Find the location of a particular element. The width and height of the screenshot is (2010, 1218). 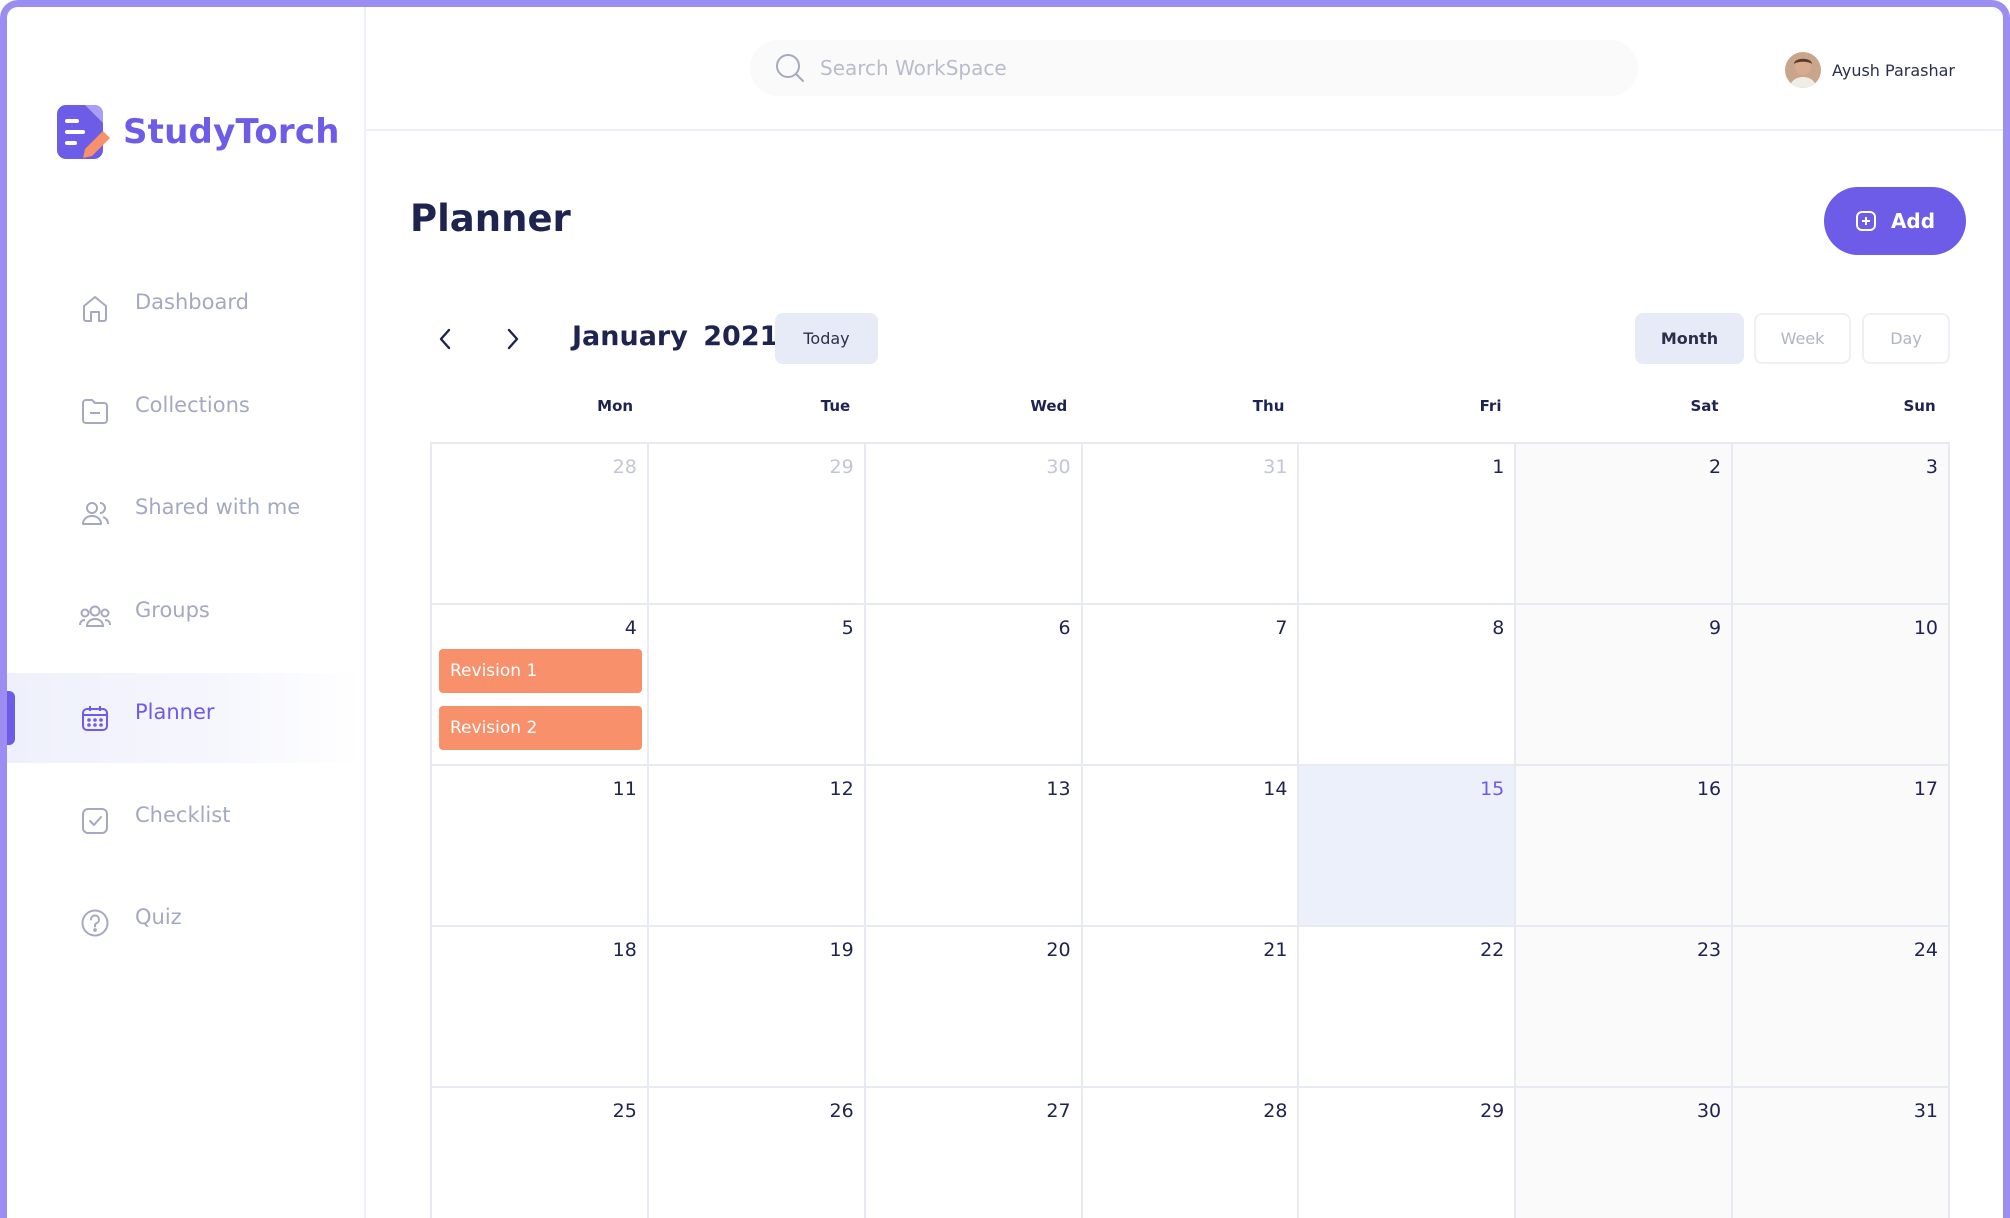

calendar-day-cell: 26 is located at coordinates (757, 1153).